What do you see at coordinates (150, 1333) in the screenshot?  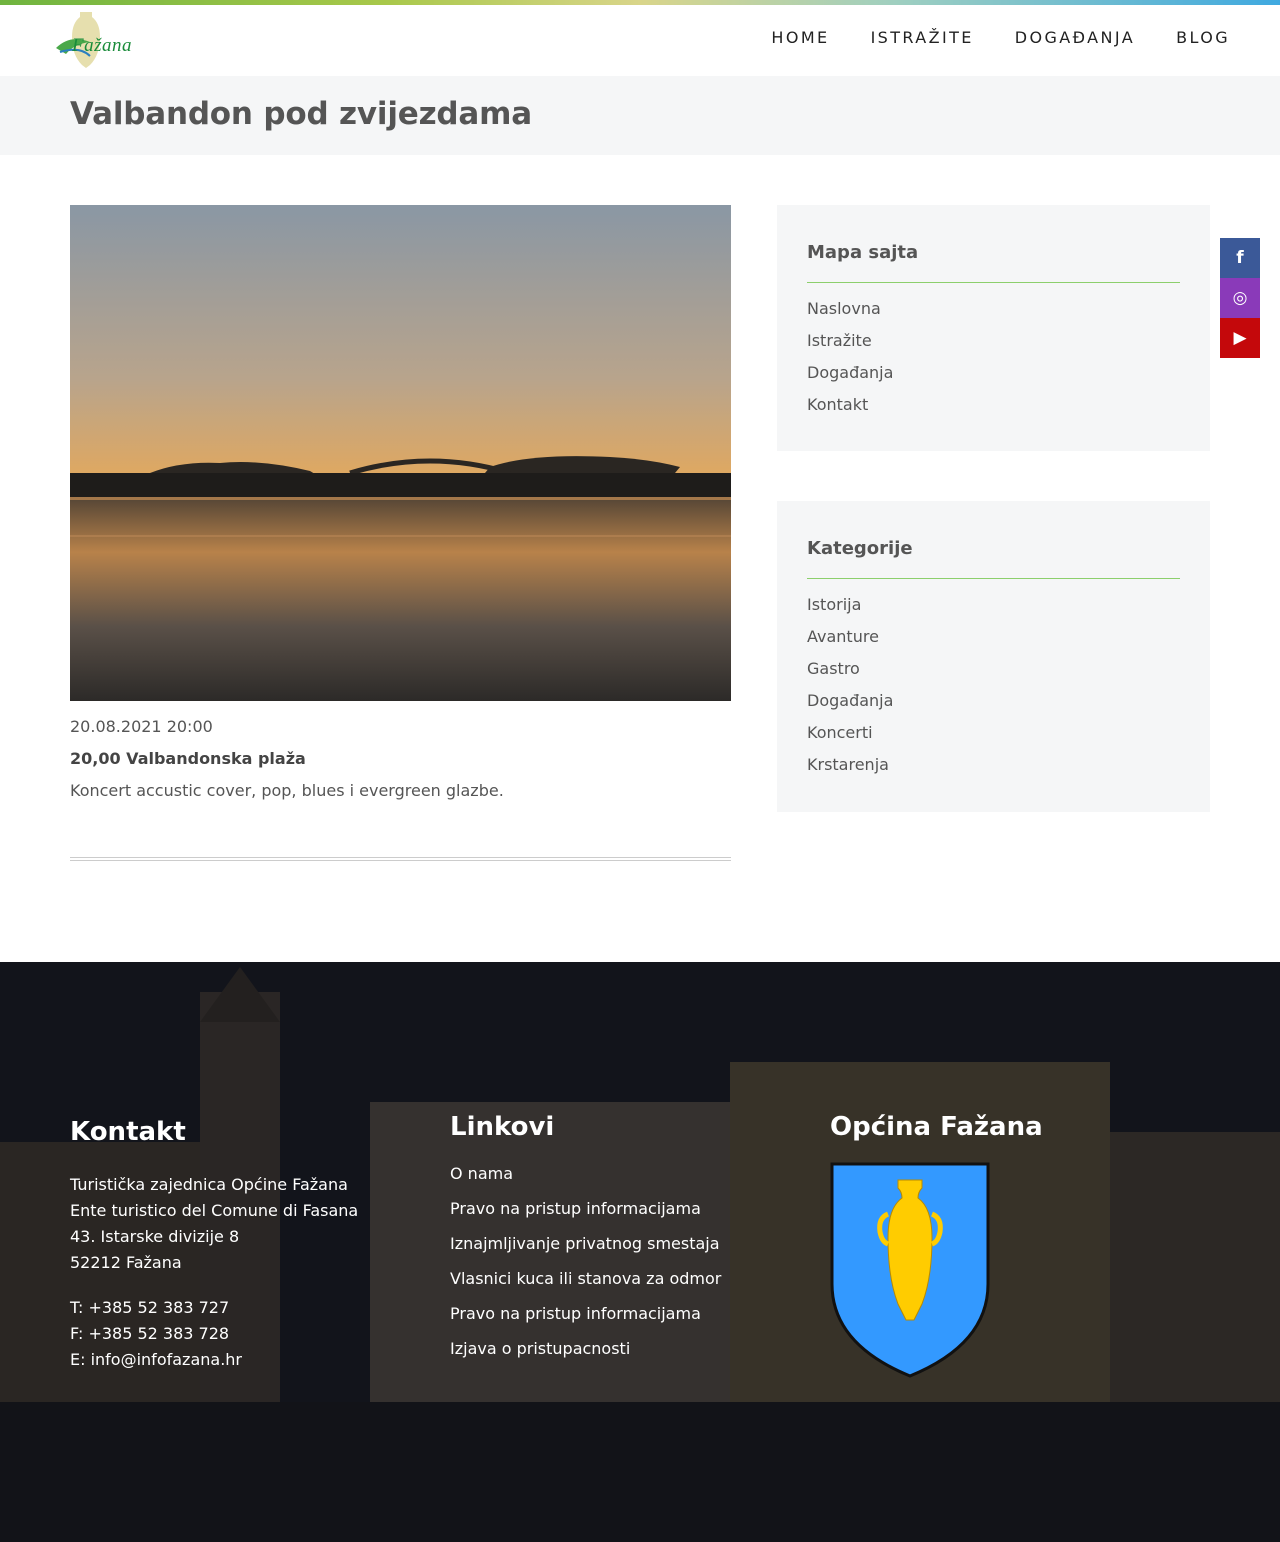 I see `contact-fax: F: +385 52 383 728` at bounding box center [150, 1333].